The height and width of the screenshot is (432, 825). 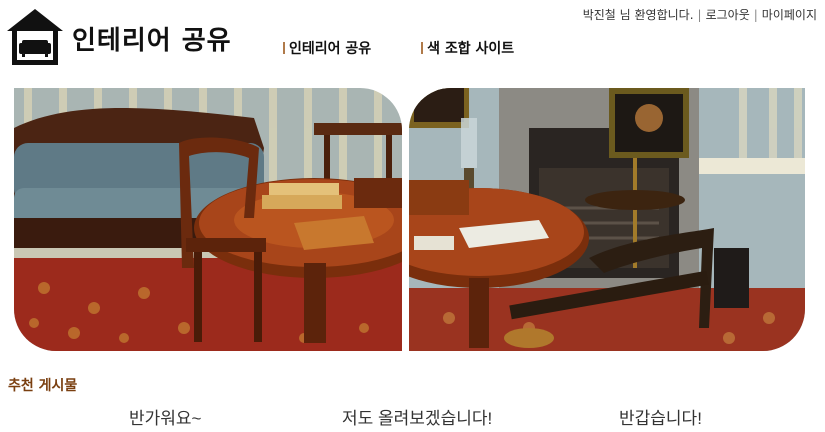 I want to click on greeting-text: 박진철 님 환영합니다., so click(x=638, y=15).